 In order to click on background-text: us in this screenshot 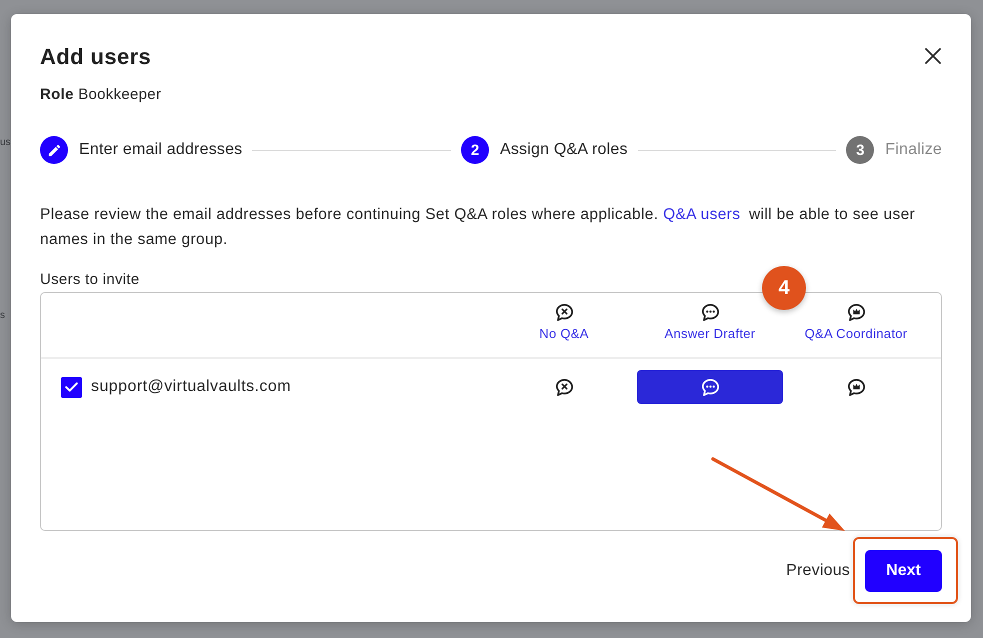, I will do `click(5, 143)`.